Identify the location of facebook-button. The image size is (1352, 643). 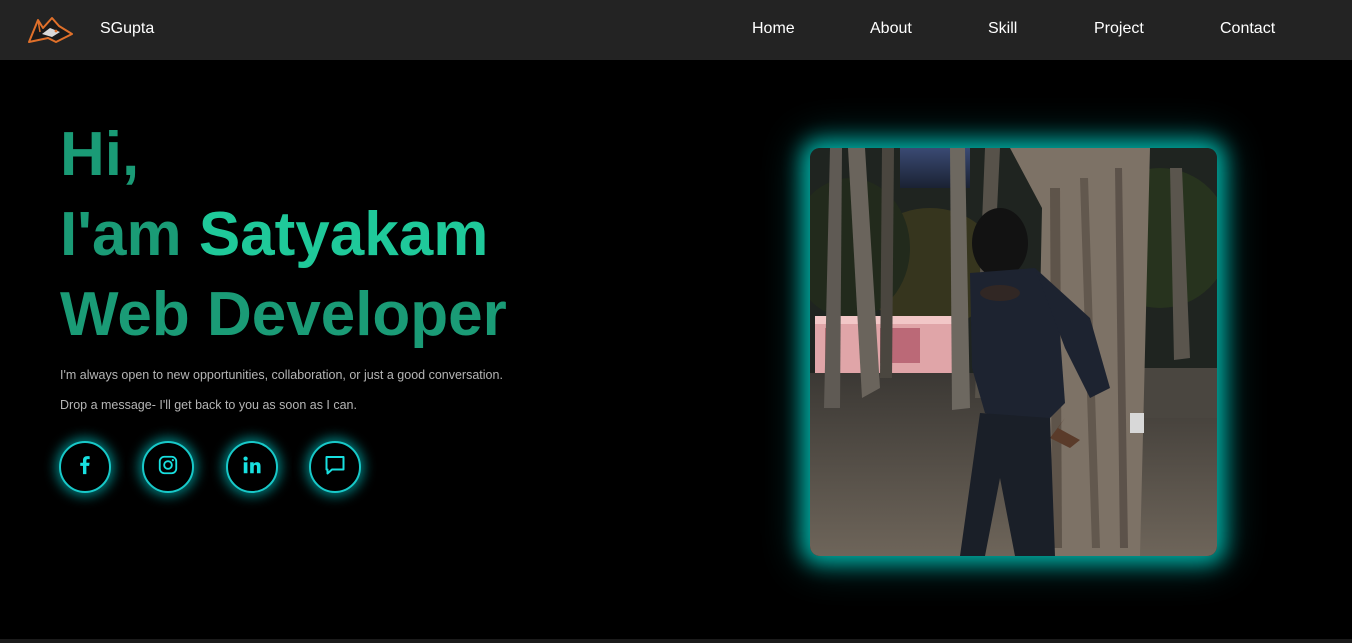
(85, 467).